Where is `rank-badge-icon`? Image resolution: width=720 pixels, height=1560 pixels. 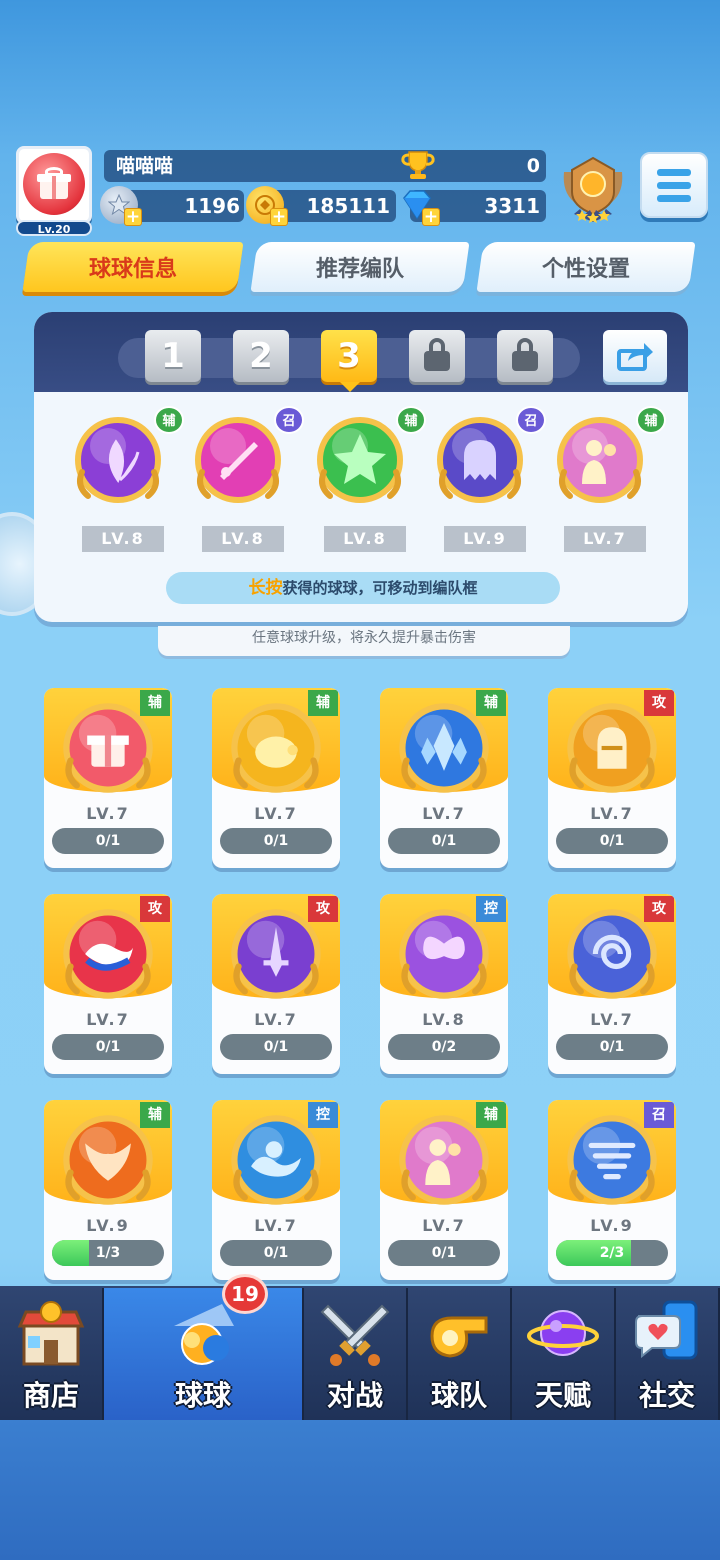
rank-badge-icon is located at coordinates (593, 189).